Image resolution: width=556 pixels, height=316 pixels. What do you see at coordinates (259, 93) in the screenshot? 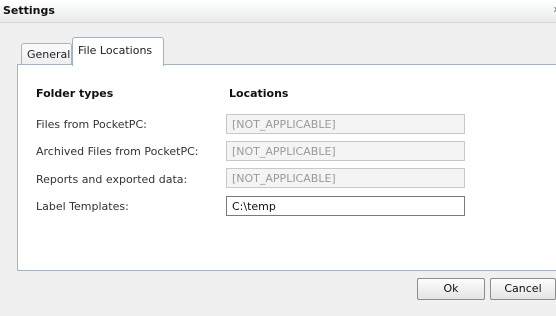
I see `locations-header: Locations` at bounding box center [259, 93].